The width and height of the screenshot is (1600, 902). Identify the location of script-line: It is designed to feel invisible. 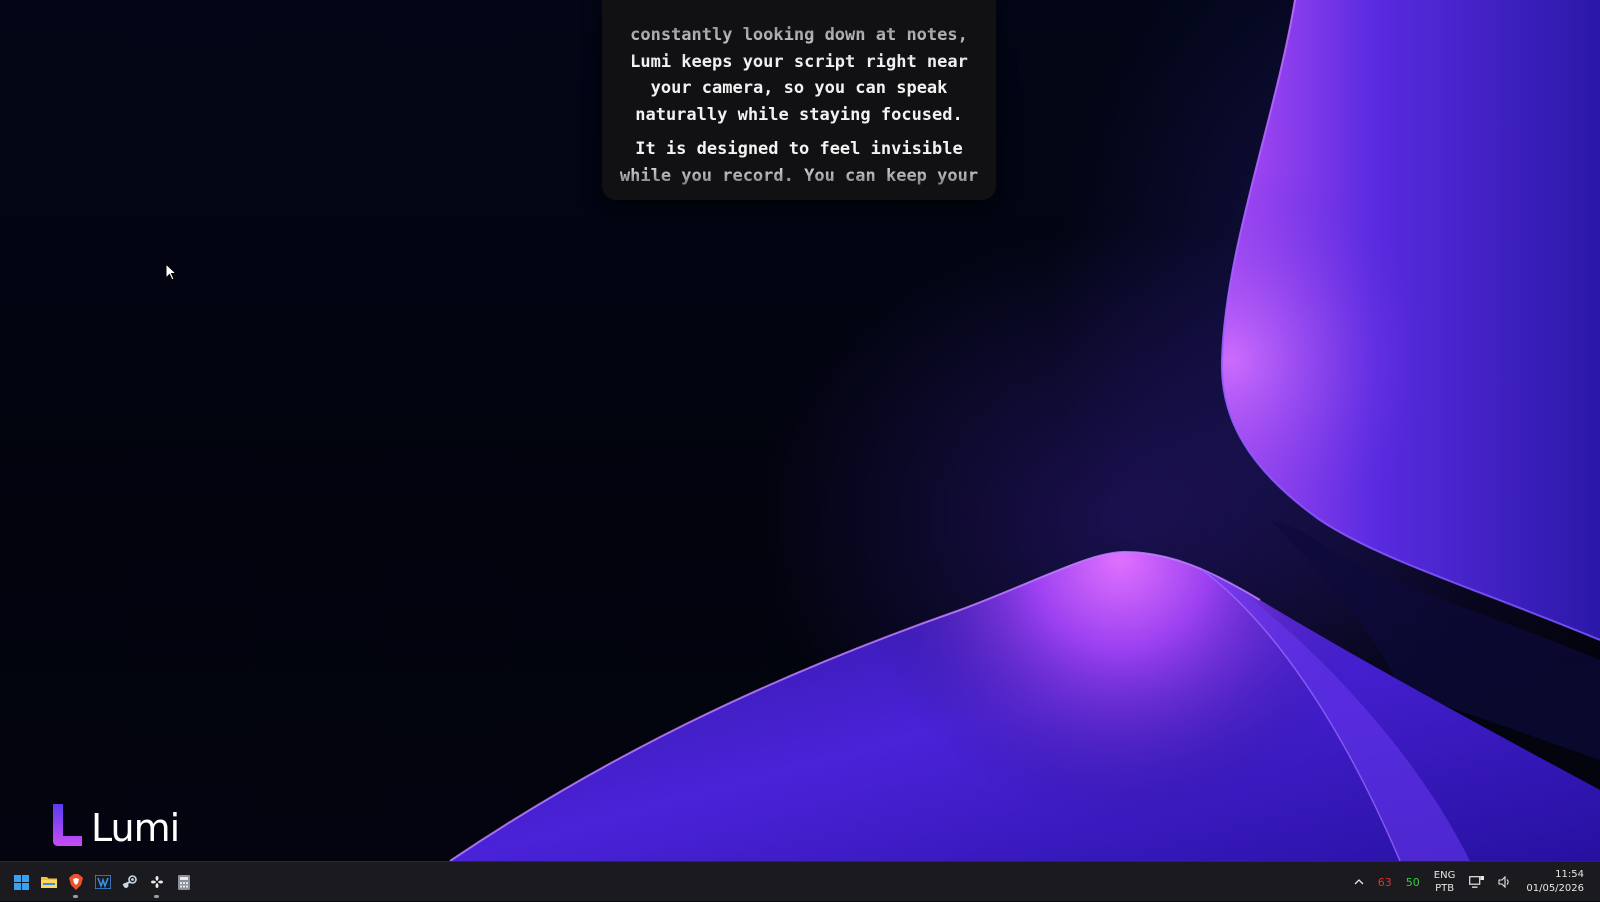
(799, 149).